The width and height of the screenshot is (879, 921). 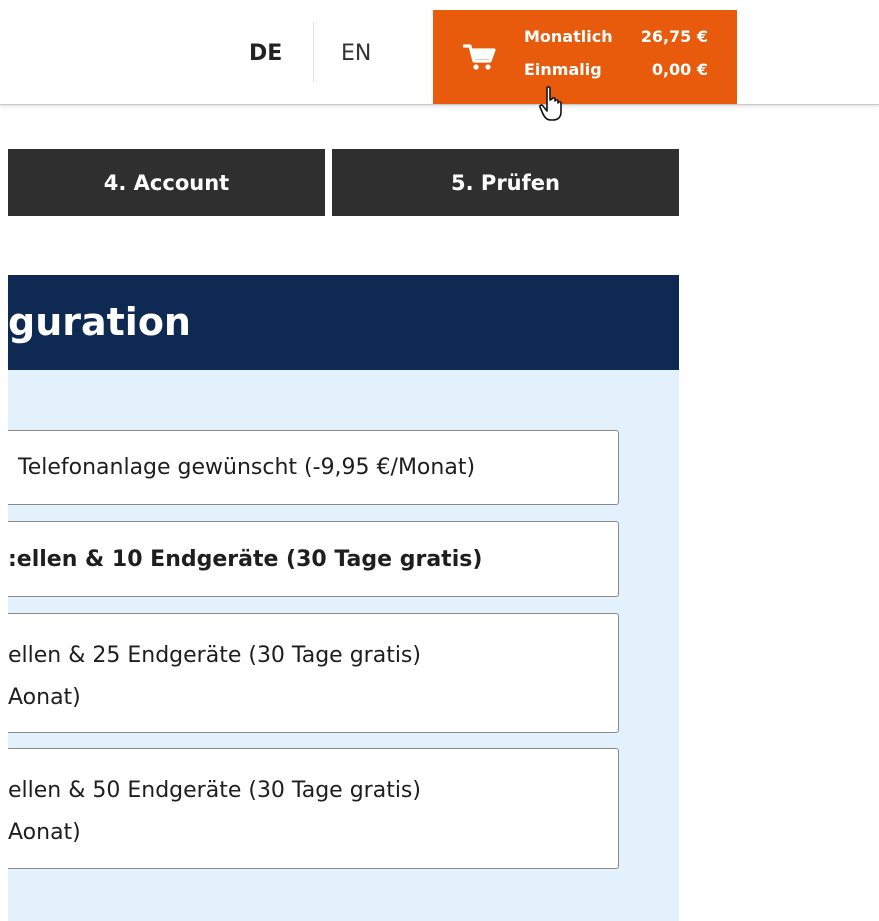 I want to click on cart-once-value: 0,00 €, so click(x=679, y=69).